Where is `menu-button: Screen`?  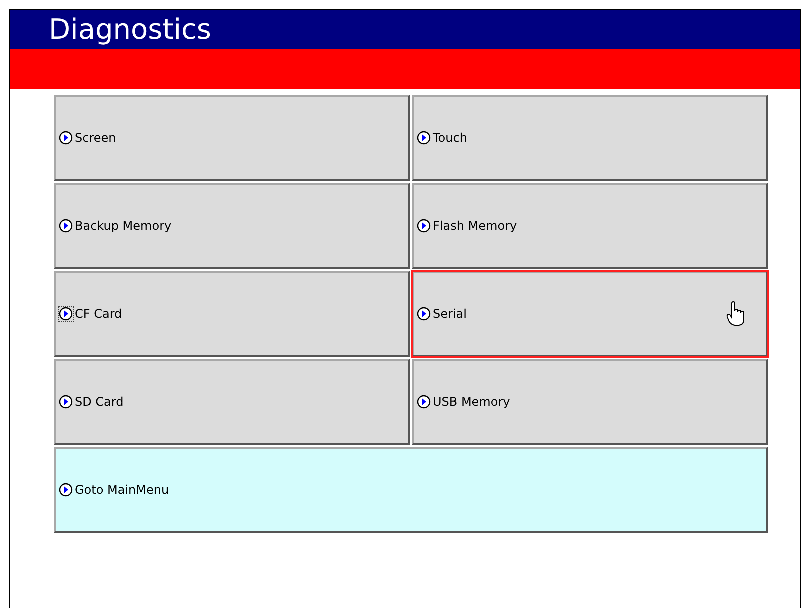 menu-button: Screen is located at coordinates (232, 138).